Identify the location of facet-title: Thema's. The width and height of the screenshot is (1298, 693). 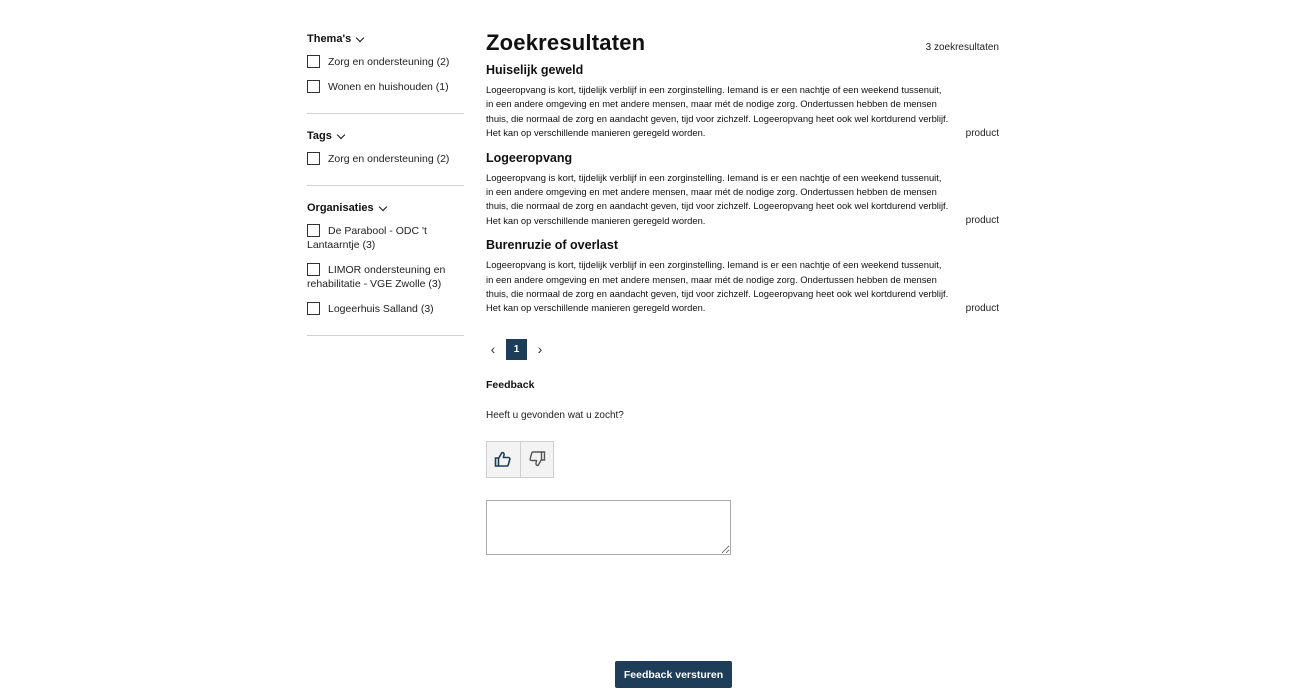
(329, 39).